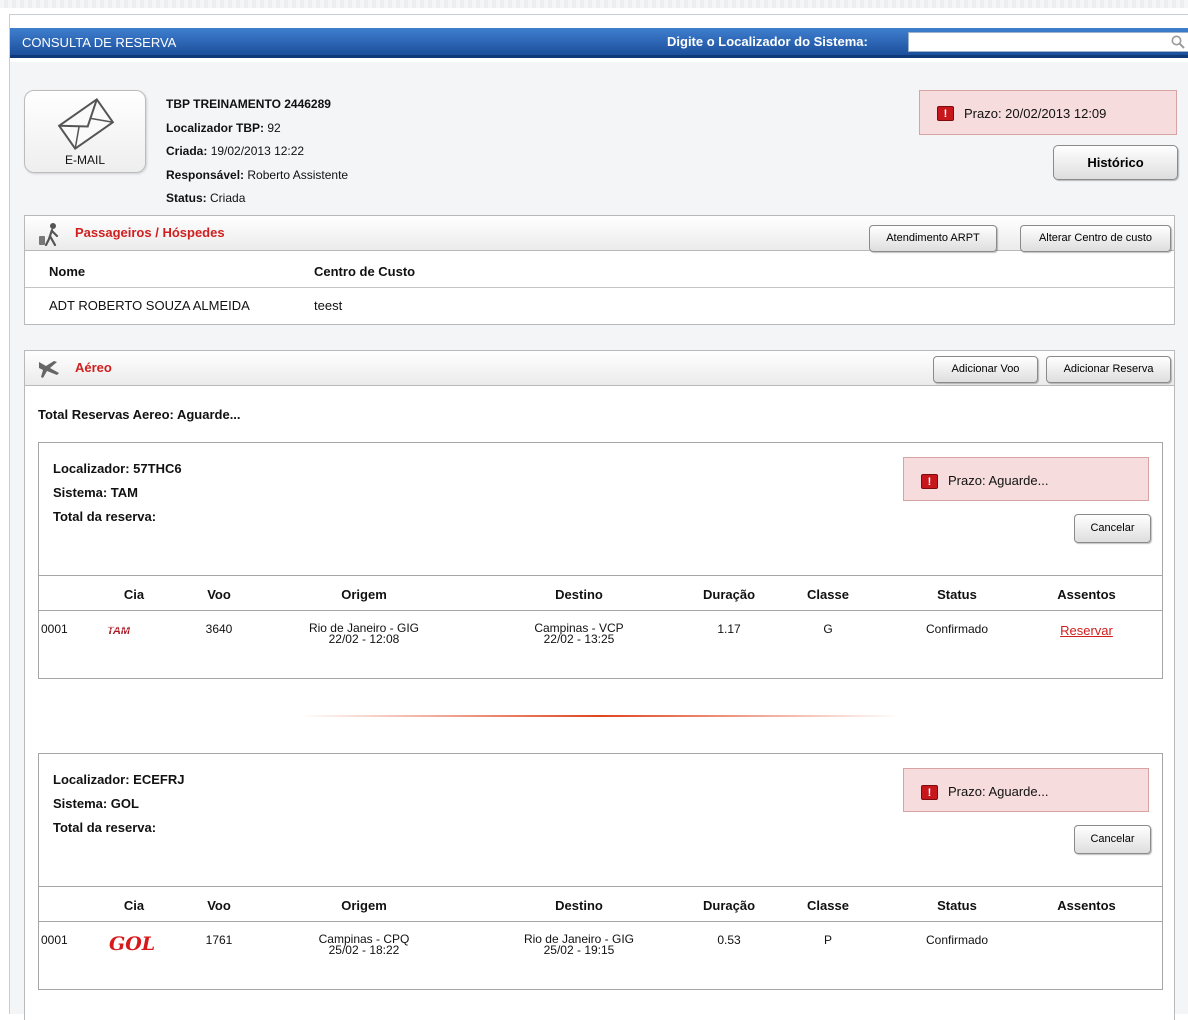  Describe the element at coordinates (134, 630) in the screenshot. I see `tam-logo-icon: TAM` at that location.